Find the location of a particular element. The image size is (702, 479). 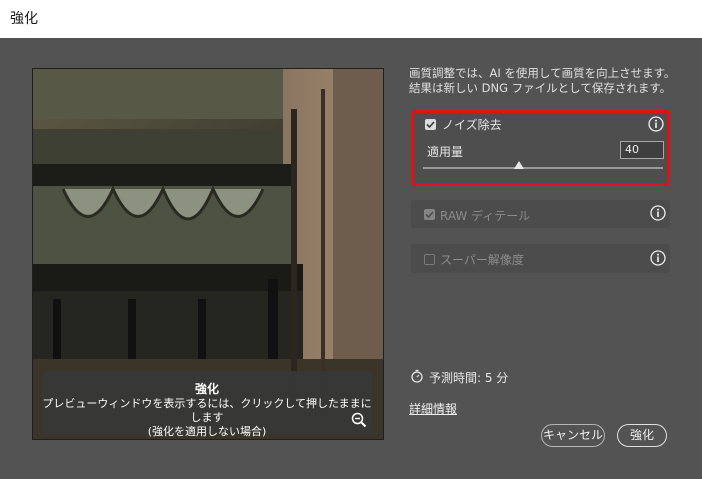

noise-reduction-checkbox is located at coordinates (430, 124).